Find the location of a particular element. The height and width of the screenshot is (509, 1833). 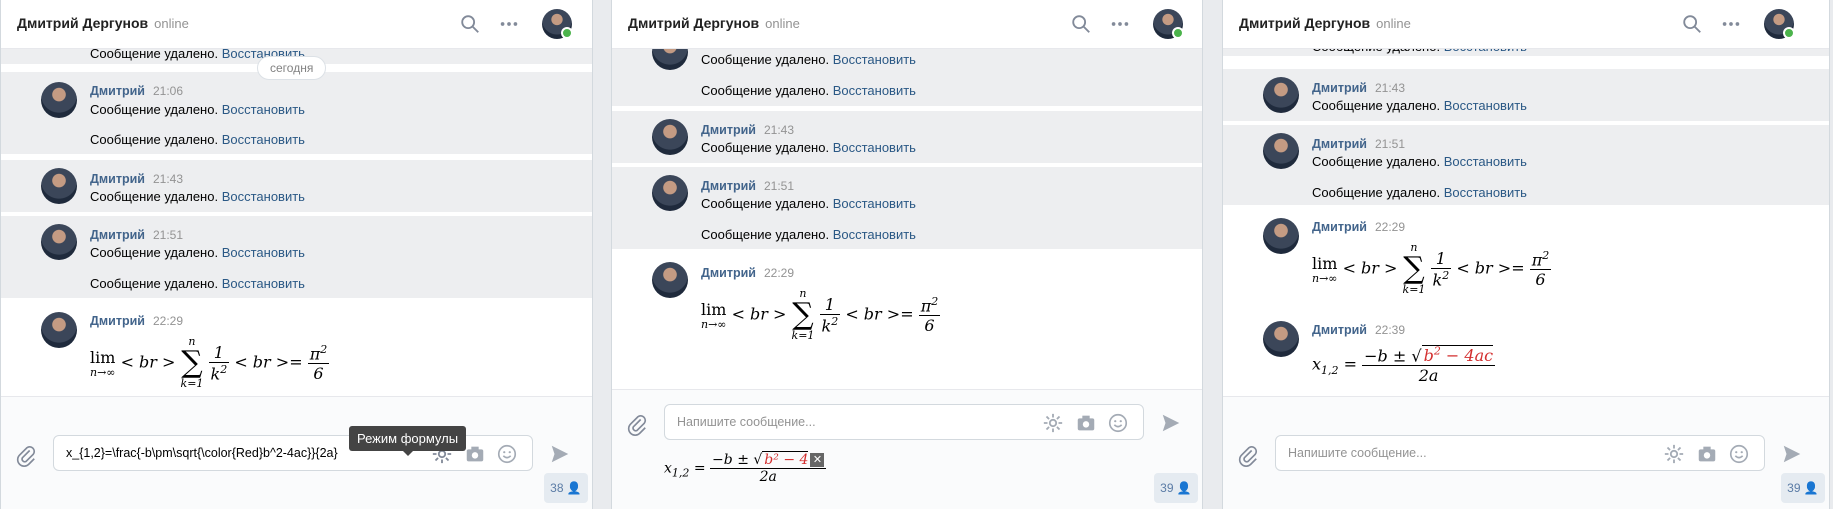

formula-preview: x1,2 = −b ± √ b² − 4 ✕ 2a is located at coordinates (745, 468).